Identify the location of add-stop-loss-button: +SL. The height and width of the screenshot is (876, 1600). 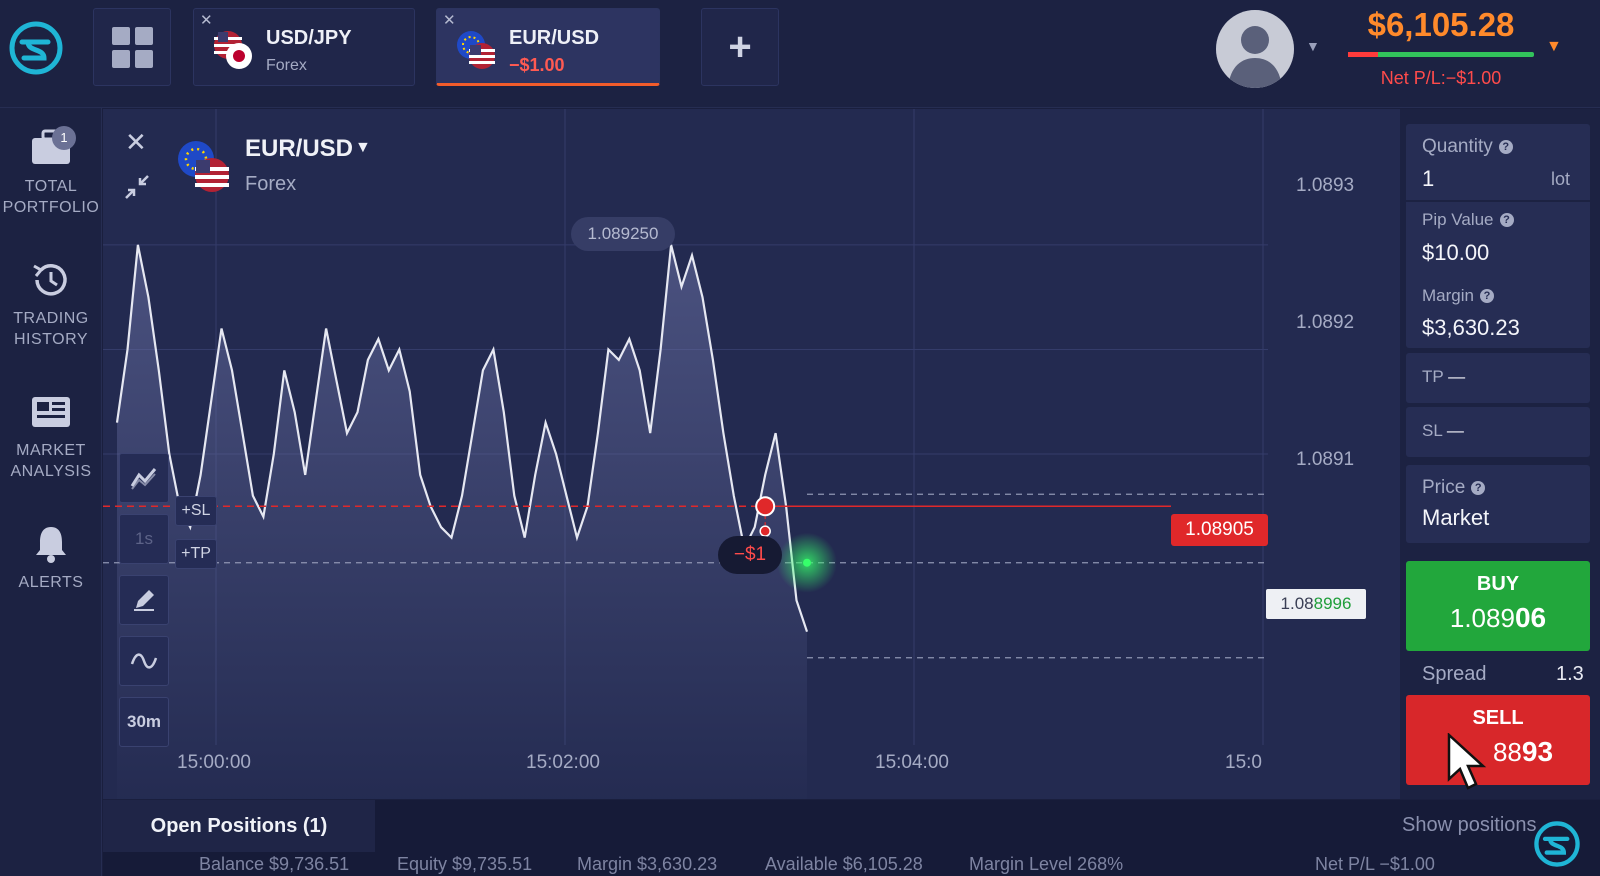
(196, 511).